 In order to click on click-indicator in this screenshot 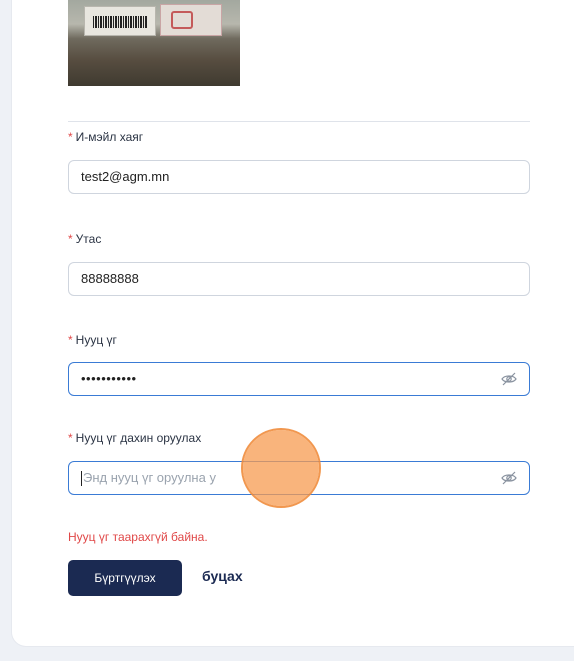, I will do `click(281, 468)`.